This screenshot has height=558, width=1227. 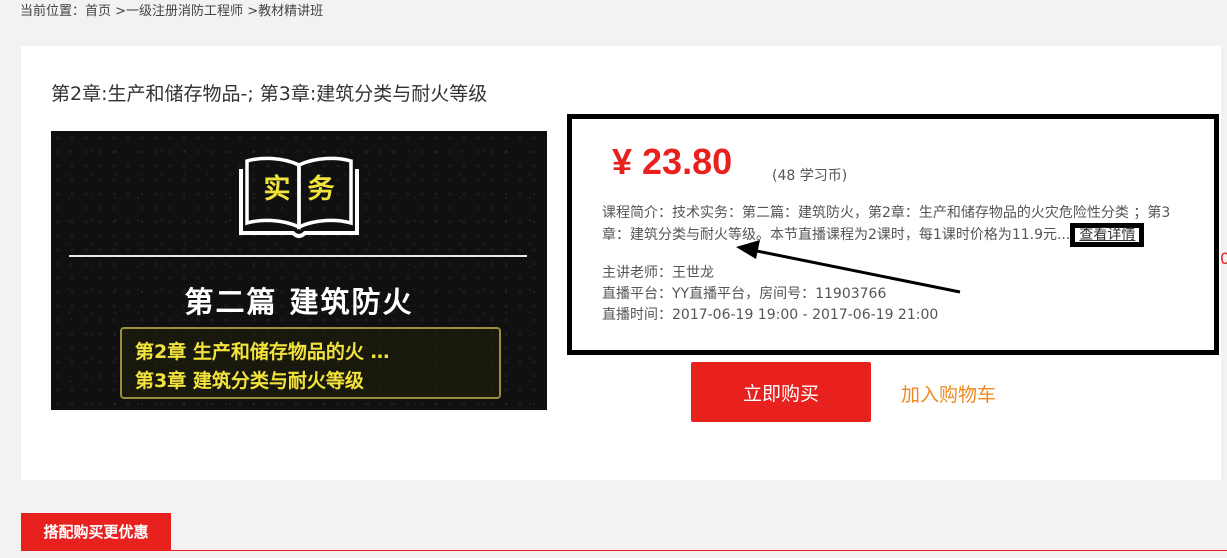 What do you see at coordinates (298, 256) in the screenshot?
I see `cover-divider` at bounding box center [298, 256].